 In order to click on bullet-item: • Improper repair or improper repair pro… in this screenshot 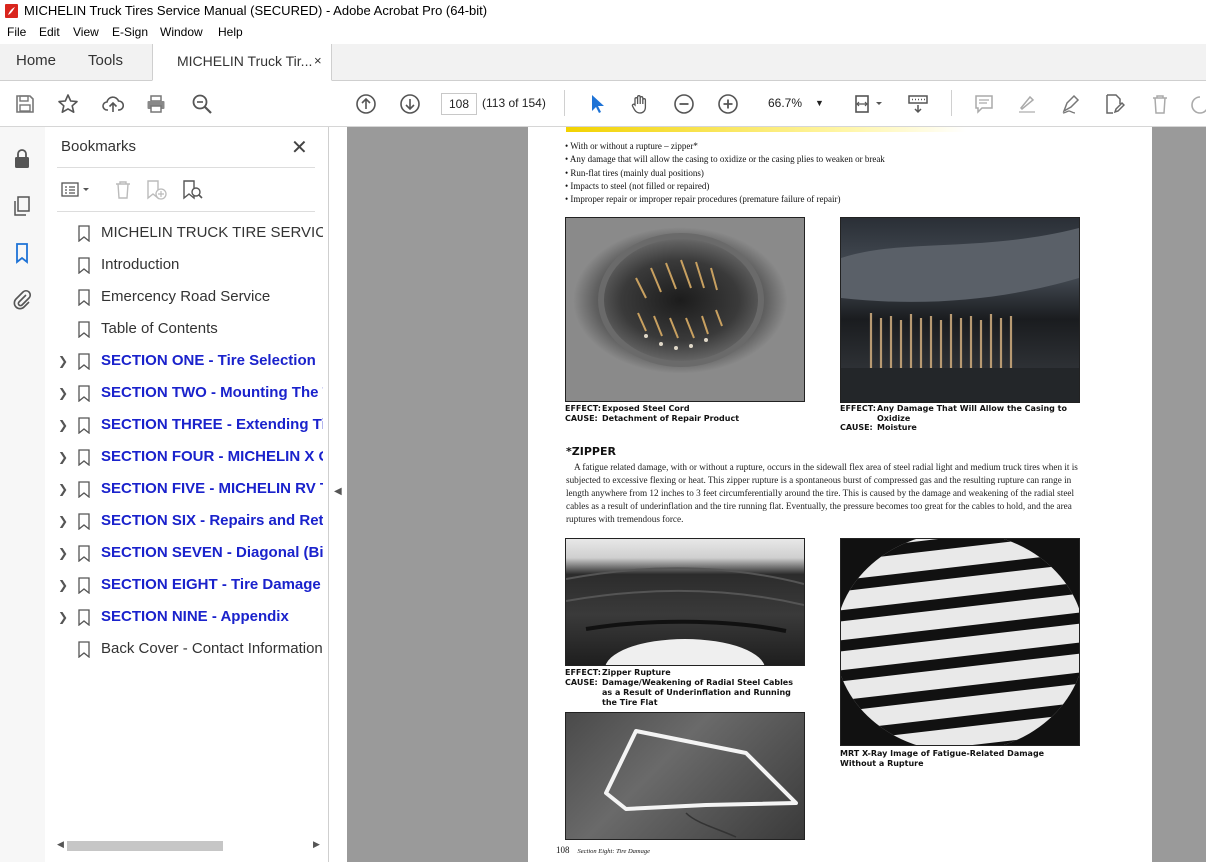, I will do `click(703, 199)`.